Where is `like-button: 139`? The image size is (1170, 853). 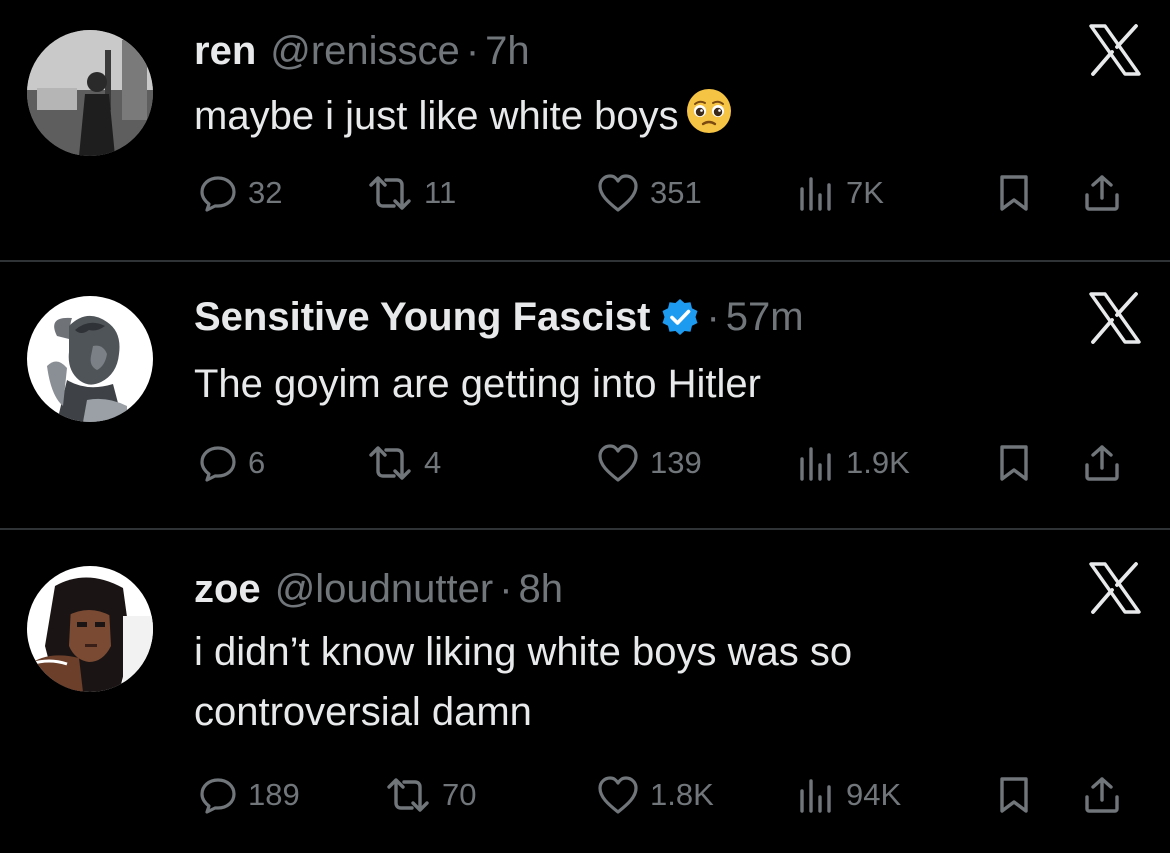 like-button: 139 is located at coordinates (649, 463).